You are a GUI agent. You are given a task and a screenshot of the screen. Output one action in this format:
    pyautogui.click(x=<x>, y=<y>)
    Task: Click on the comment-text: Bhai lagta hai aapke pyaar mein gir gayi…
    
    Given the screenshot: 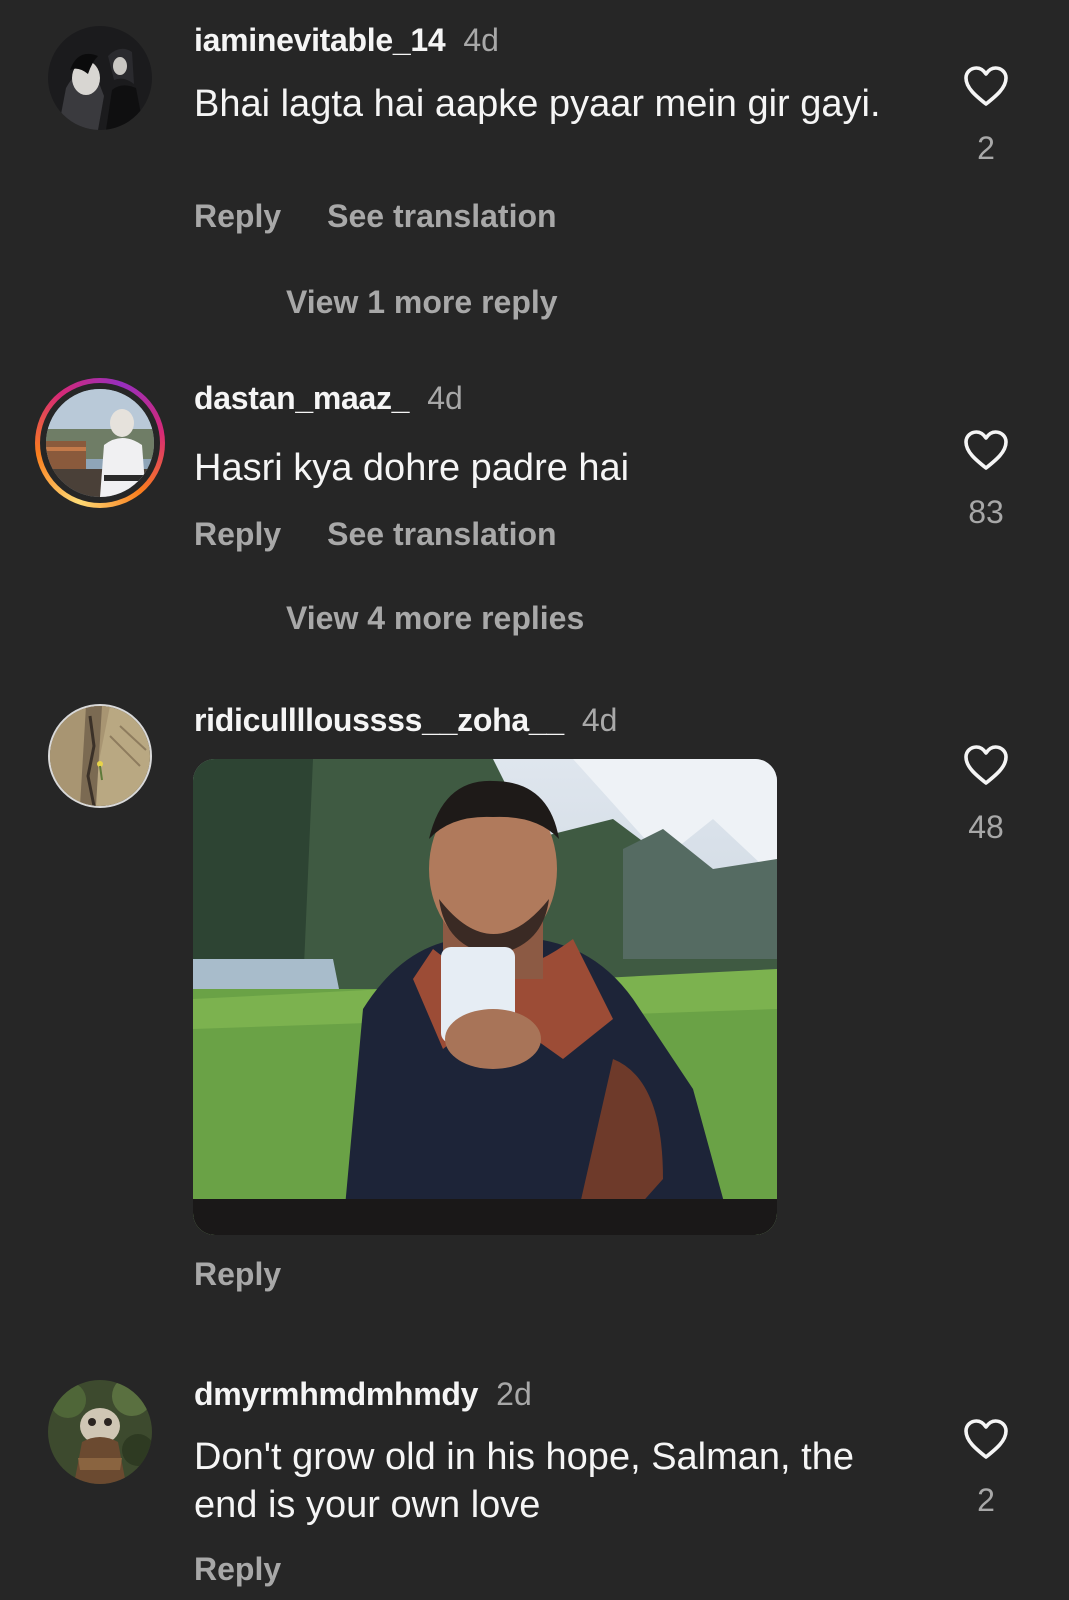 What is the action you would take?
    pyautogui.click(x=537, y=104)
    